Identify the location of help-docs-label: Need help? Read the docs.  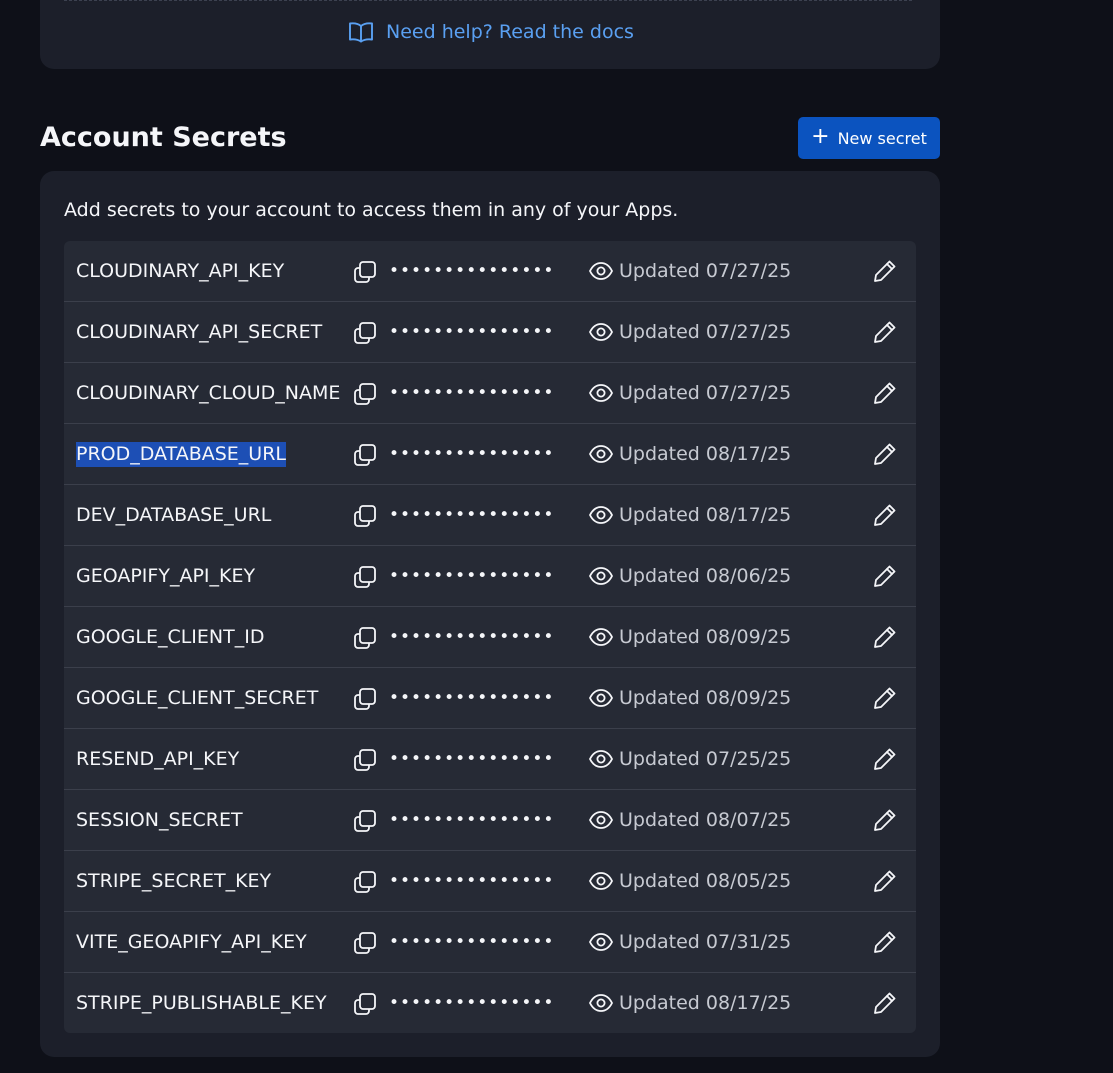
(510, 32).